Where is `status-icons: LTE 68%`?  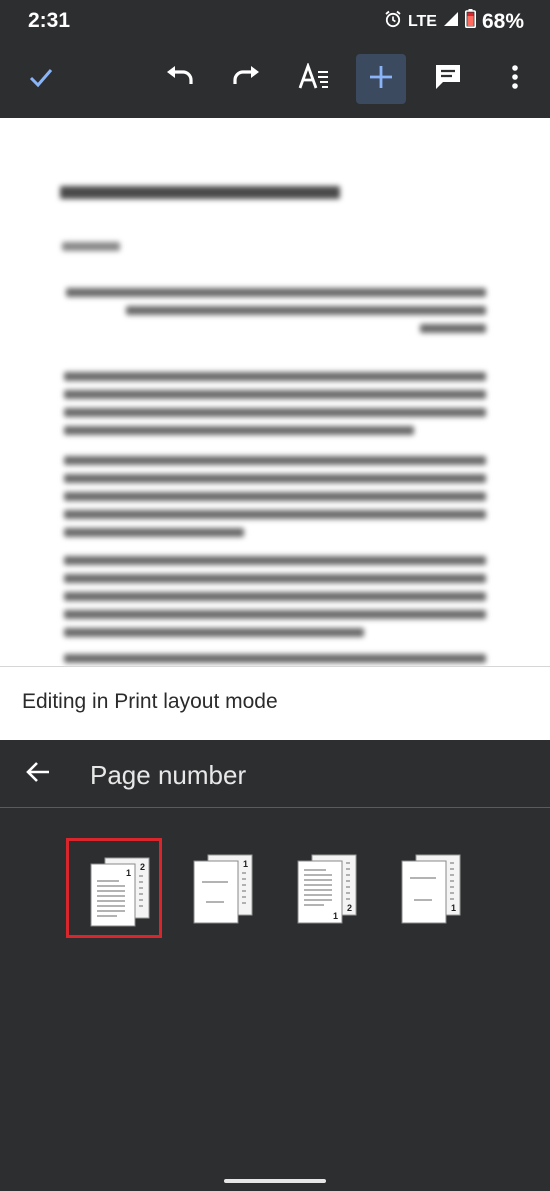
status-icons: LTE 68% is located at coordinates (454, 21).